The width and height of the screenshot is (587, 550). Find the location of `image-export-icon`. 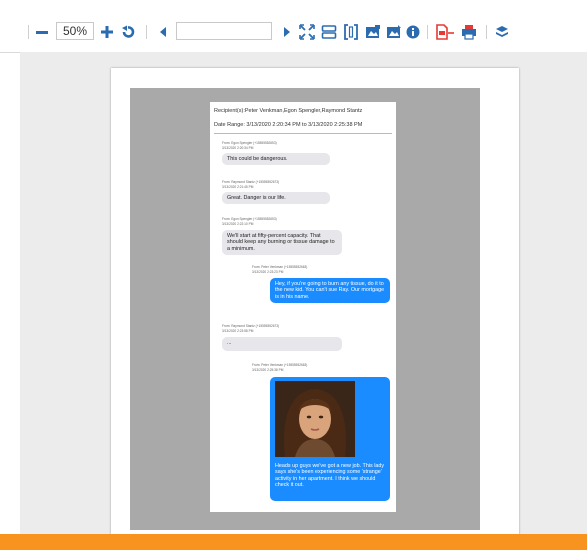

image-export-icon is located at coordinates (373, 32).